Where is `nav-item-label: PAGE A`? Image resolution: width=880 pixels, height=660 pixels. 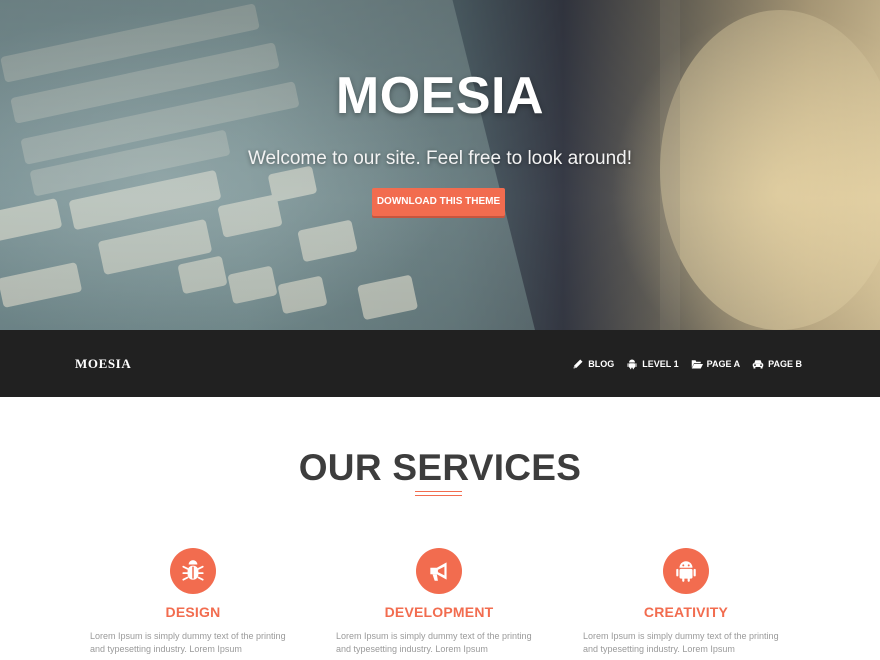
nav-item-label: PAGE A is located at coordinates (723, 363).